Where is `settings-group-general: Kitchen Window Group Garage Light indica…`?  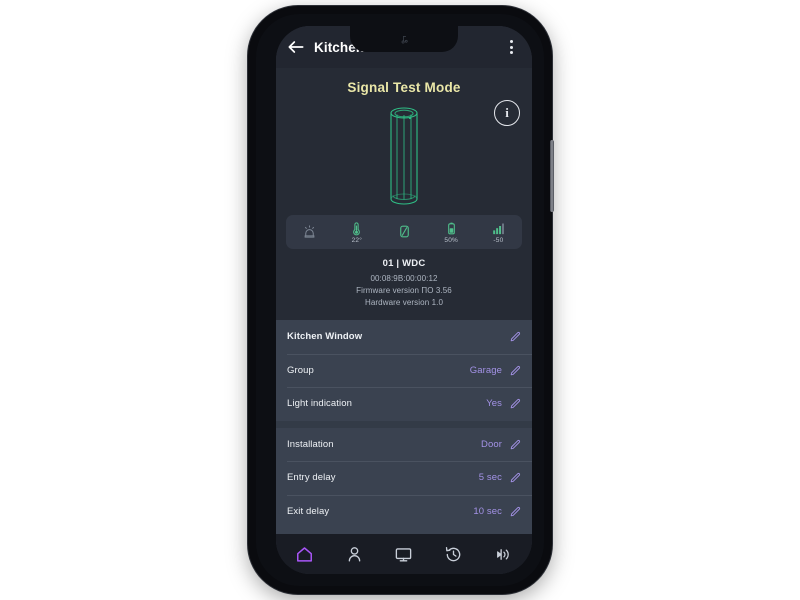
settings-group-general: Kitchen Window Group Garage Light indica… is located at coordinates (404, 370).